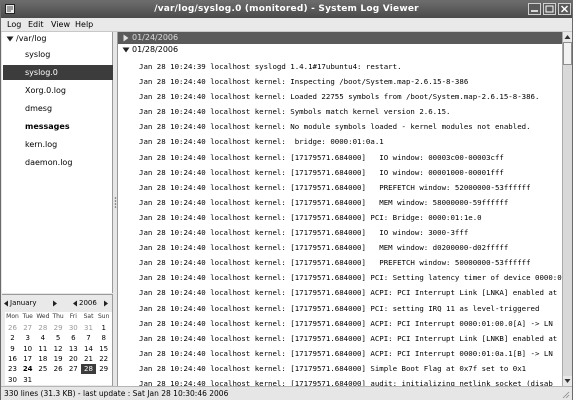 Image resolution: width=573 pixels, height=400 pixels. I want to click on calendar-month: January, so click(23, 303).